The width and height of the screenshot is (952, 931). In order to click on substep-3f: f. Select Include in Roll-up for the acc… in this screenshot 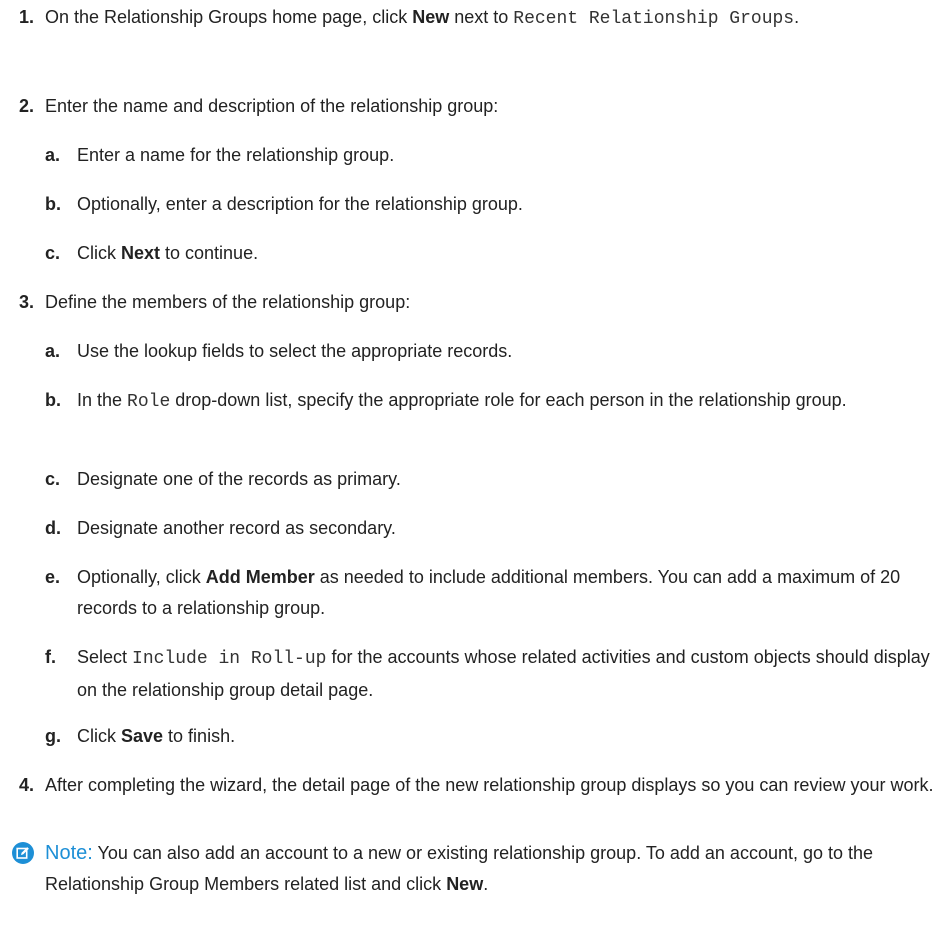, I will do `click(495, 673)`.